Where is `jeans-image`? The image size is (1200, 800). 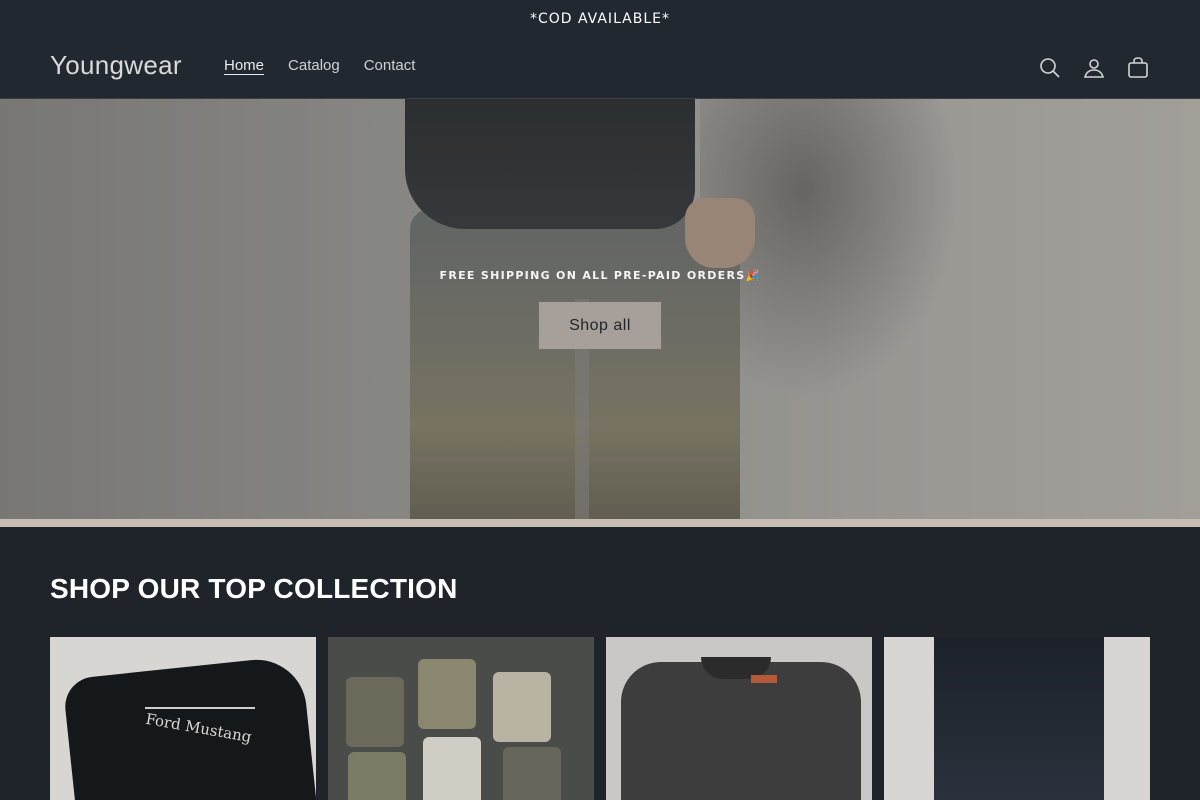 jeans-image is located at coordinates (1019, 718).